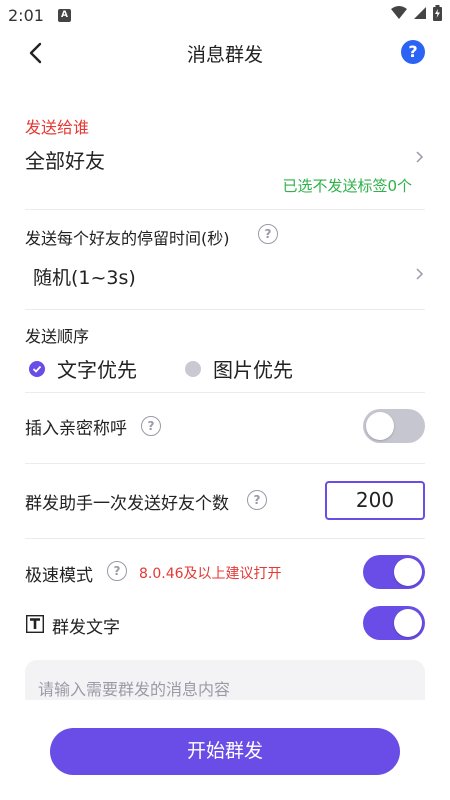 The height and width of the screenshot is (800, 450). I want to click on insert-nickname-label: 插入亲密称呼, so click(76, 429).